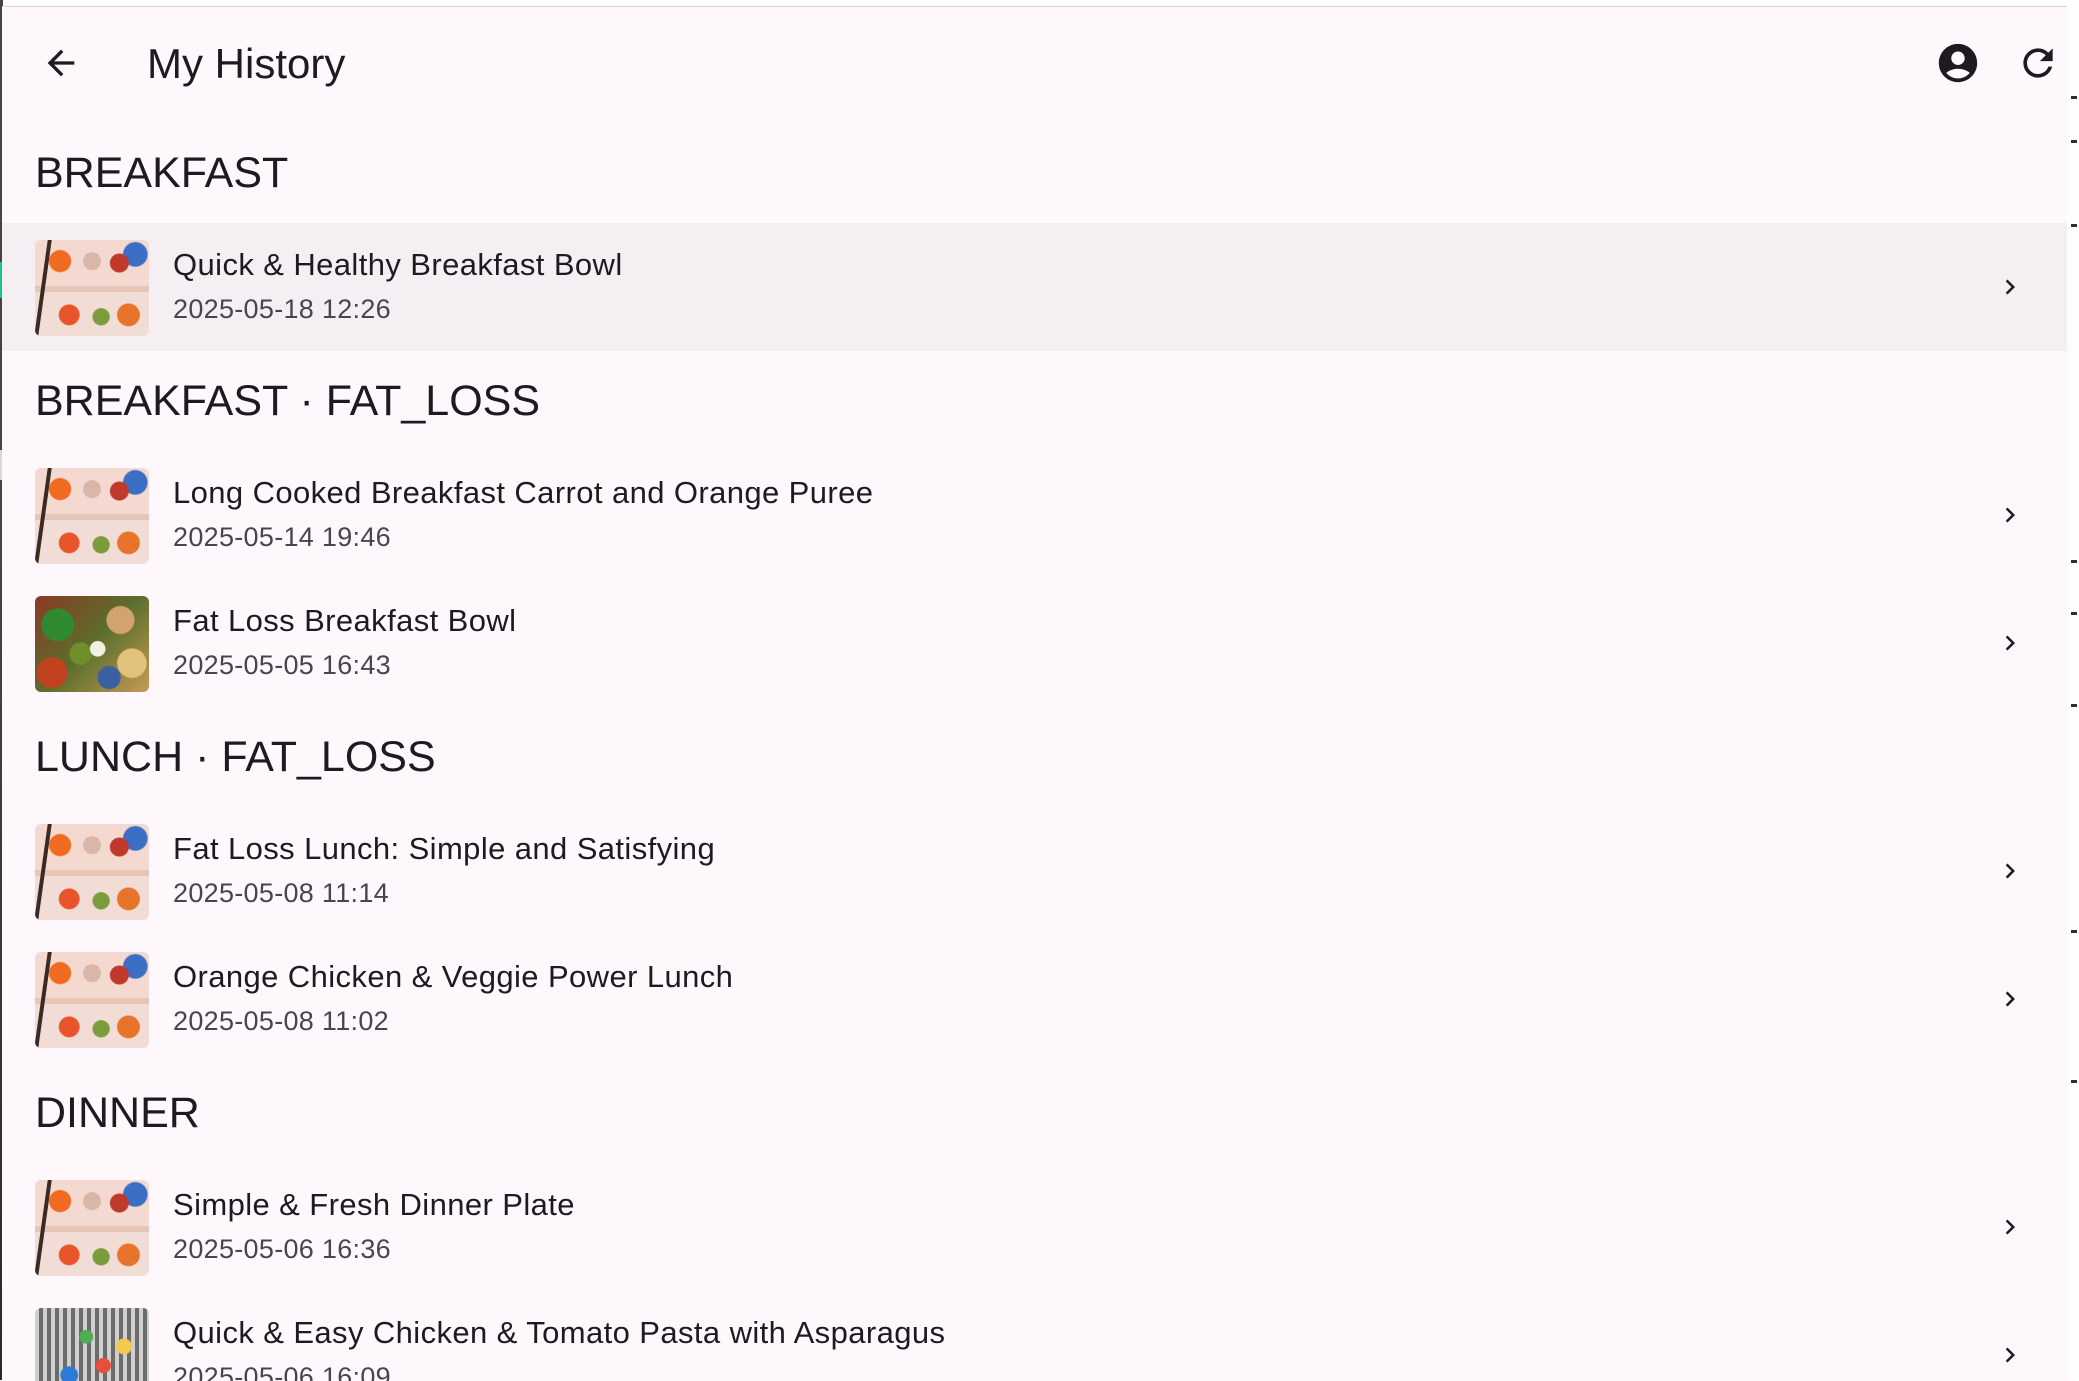  Describe the element at coordinates (282, 537) in the screenshot. I see `item-date: 2025-05-14 19:46` at that location.